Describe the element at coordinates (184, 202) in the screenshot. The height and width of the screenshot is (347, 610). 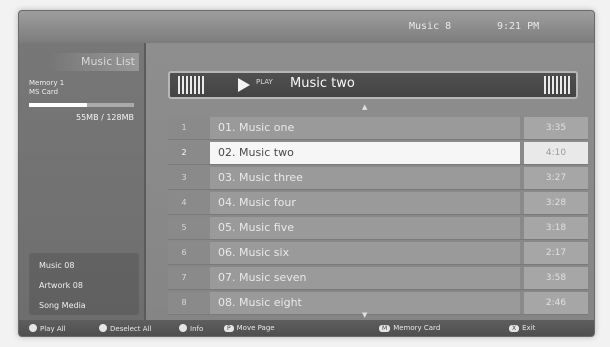
I see `track-number: 4` at that location.